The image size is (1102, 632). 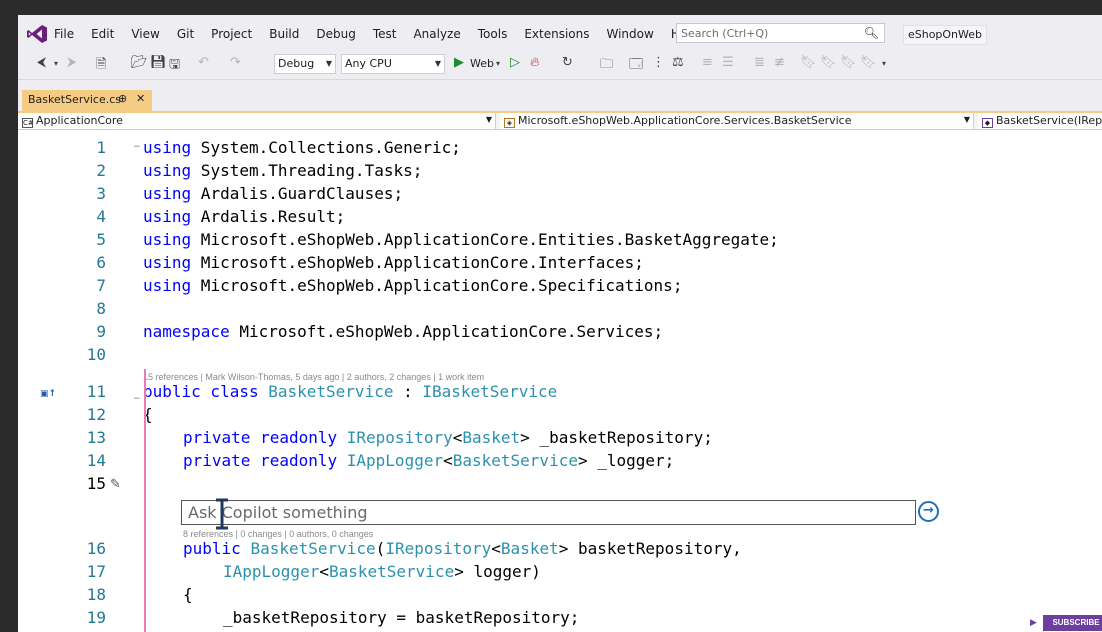 I want to click on code-token: Ardalis.GuardClauses;, so click(x=297, y=193).